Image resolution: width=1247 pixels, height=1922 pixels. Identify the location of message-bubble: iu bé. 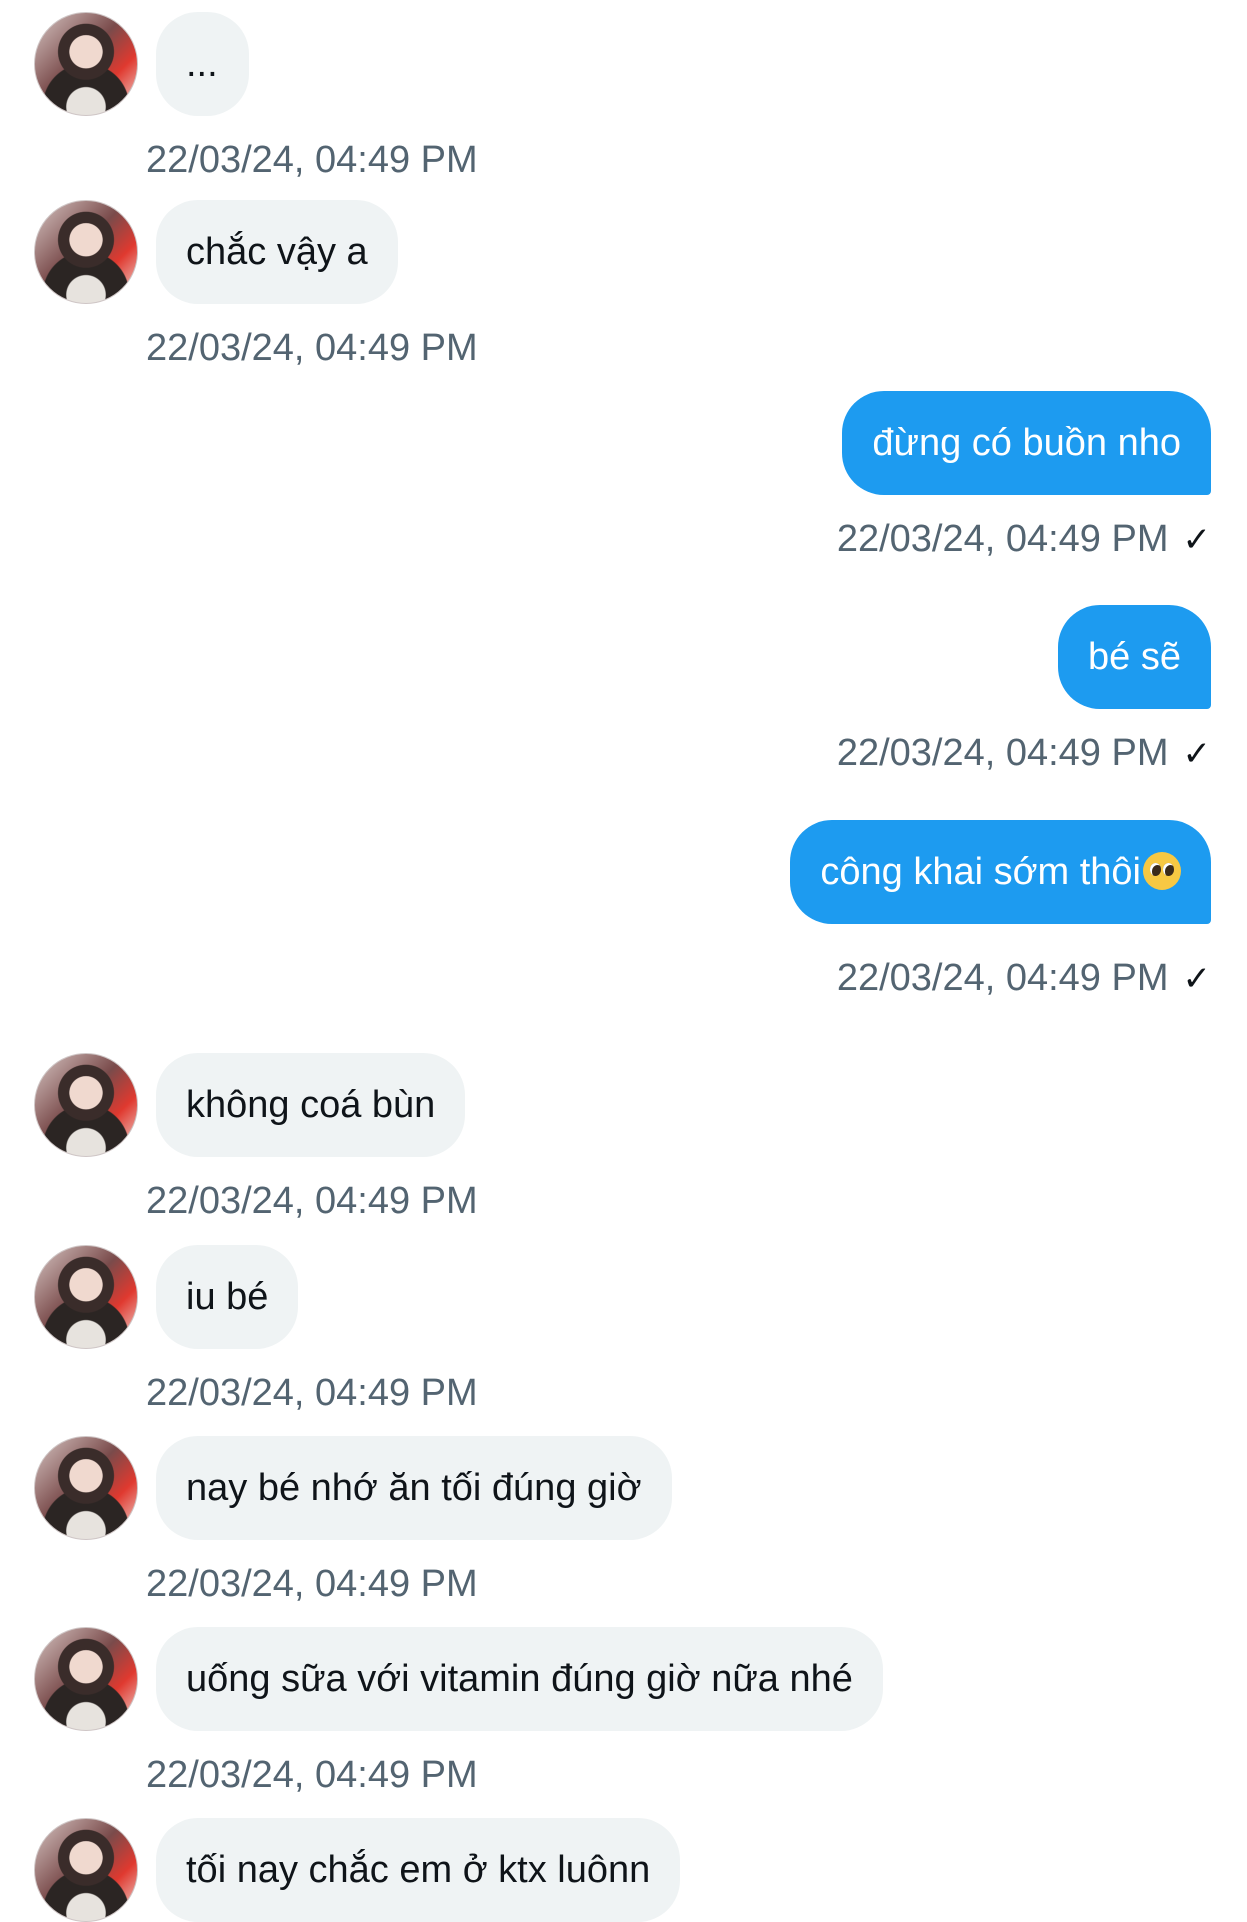
(227, 1297).